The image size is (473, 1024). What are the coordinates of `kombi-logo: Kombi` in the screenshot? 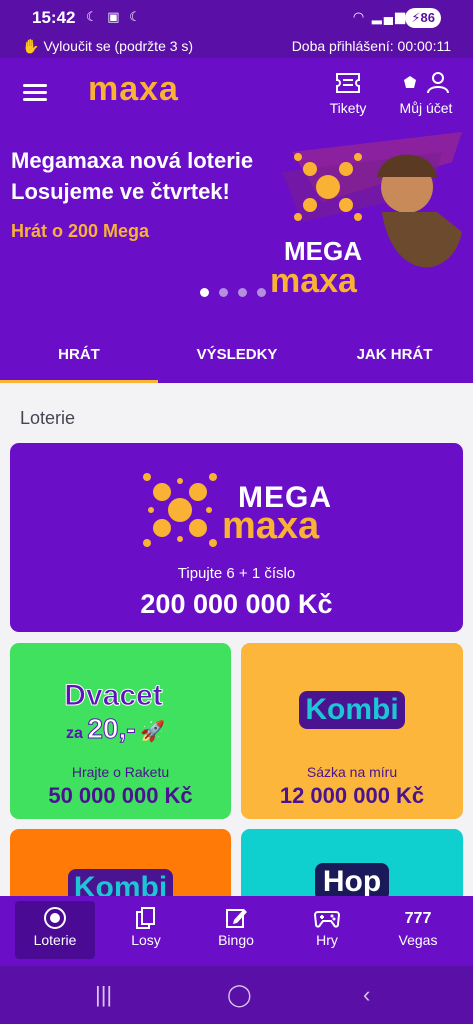 It's located at (352, 710).